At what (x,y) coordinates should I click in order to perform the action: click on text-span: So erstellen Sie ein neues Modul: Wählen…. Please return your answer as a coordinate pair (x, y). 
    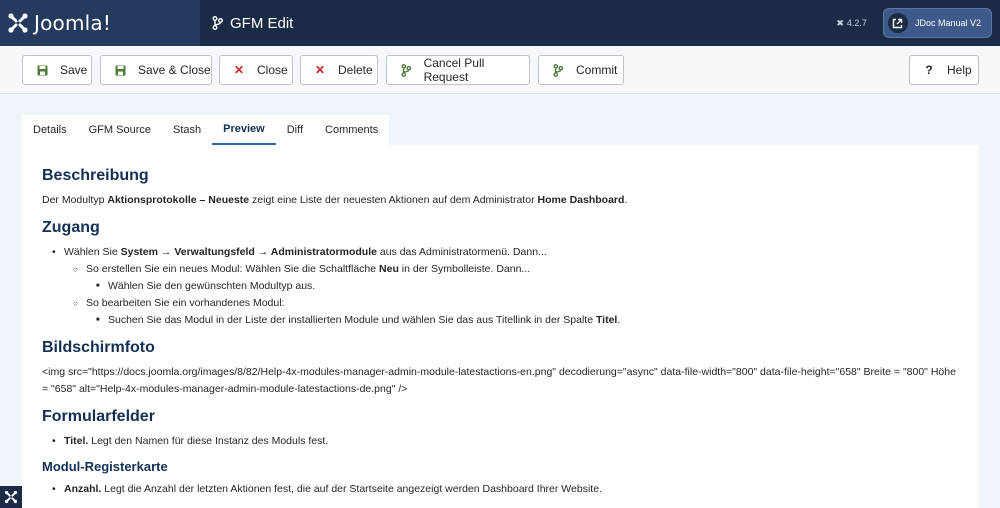
    Looking at the image, I should click on (233, 269).